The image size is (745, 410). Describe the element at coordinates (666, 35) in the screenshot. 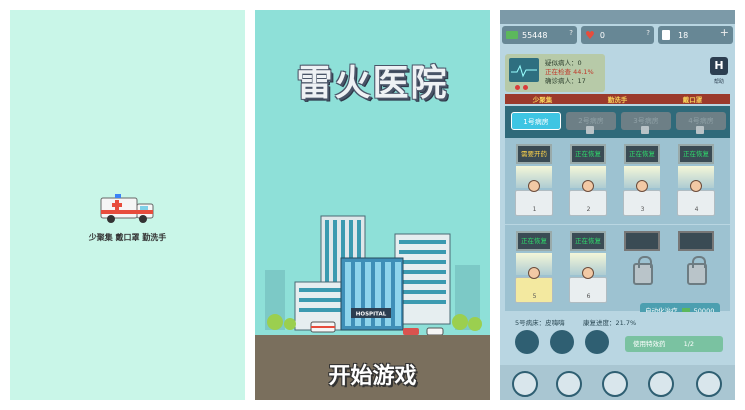

I see `bed-icon` at that location.